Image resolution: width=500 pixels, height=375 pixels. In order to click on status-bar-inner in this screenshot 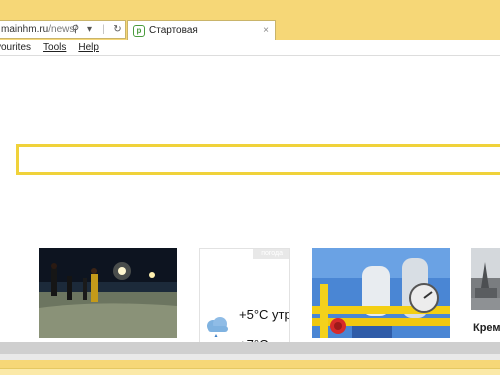, I will do `click(250, 371)`.